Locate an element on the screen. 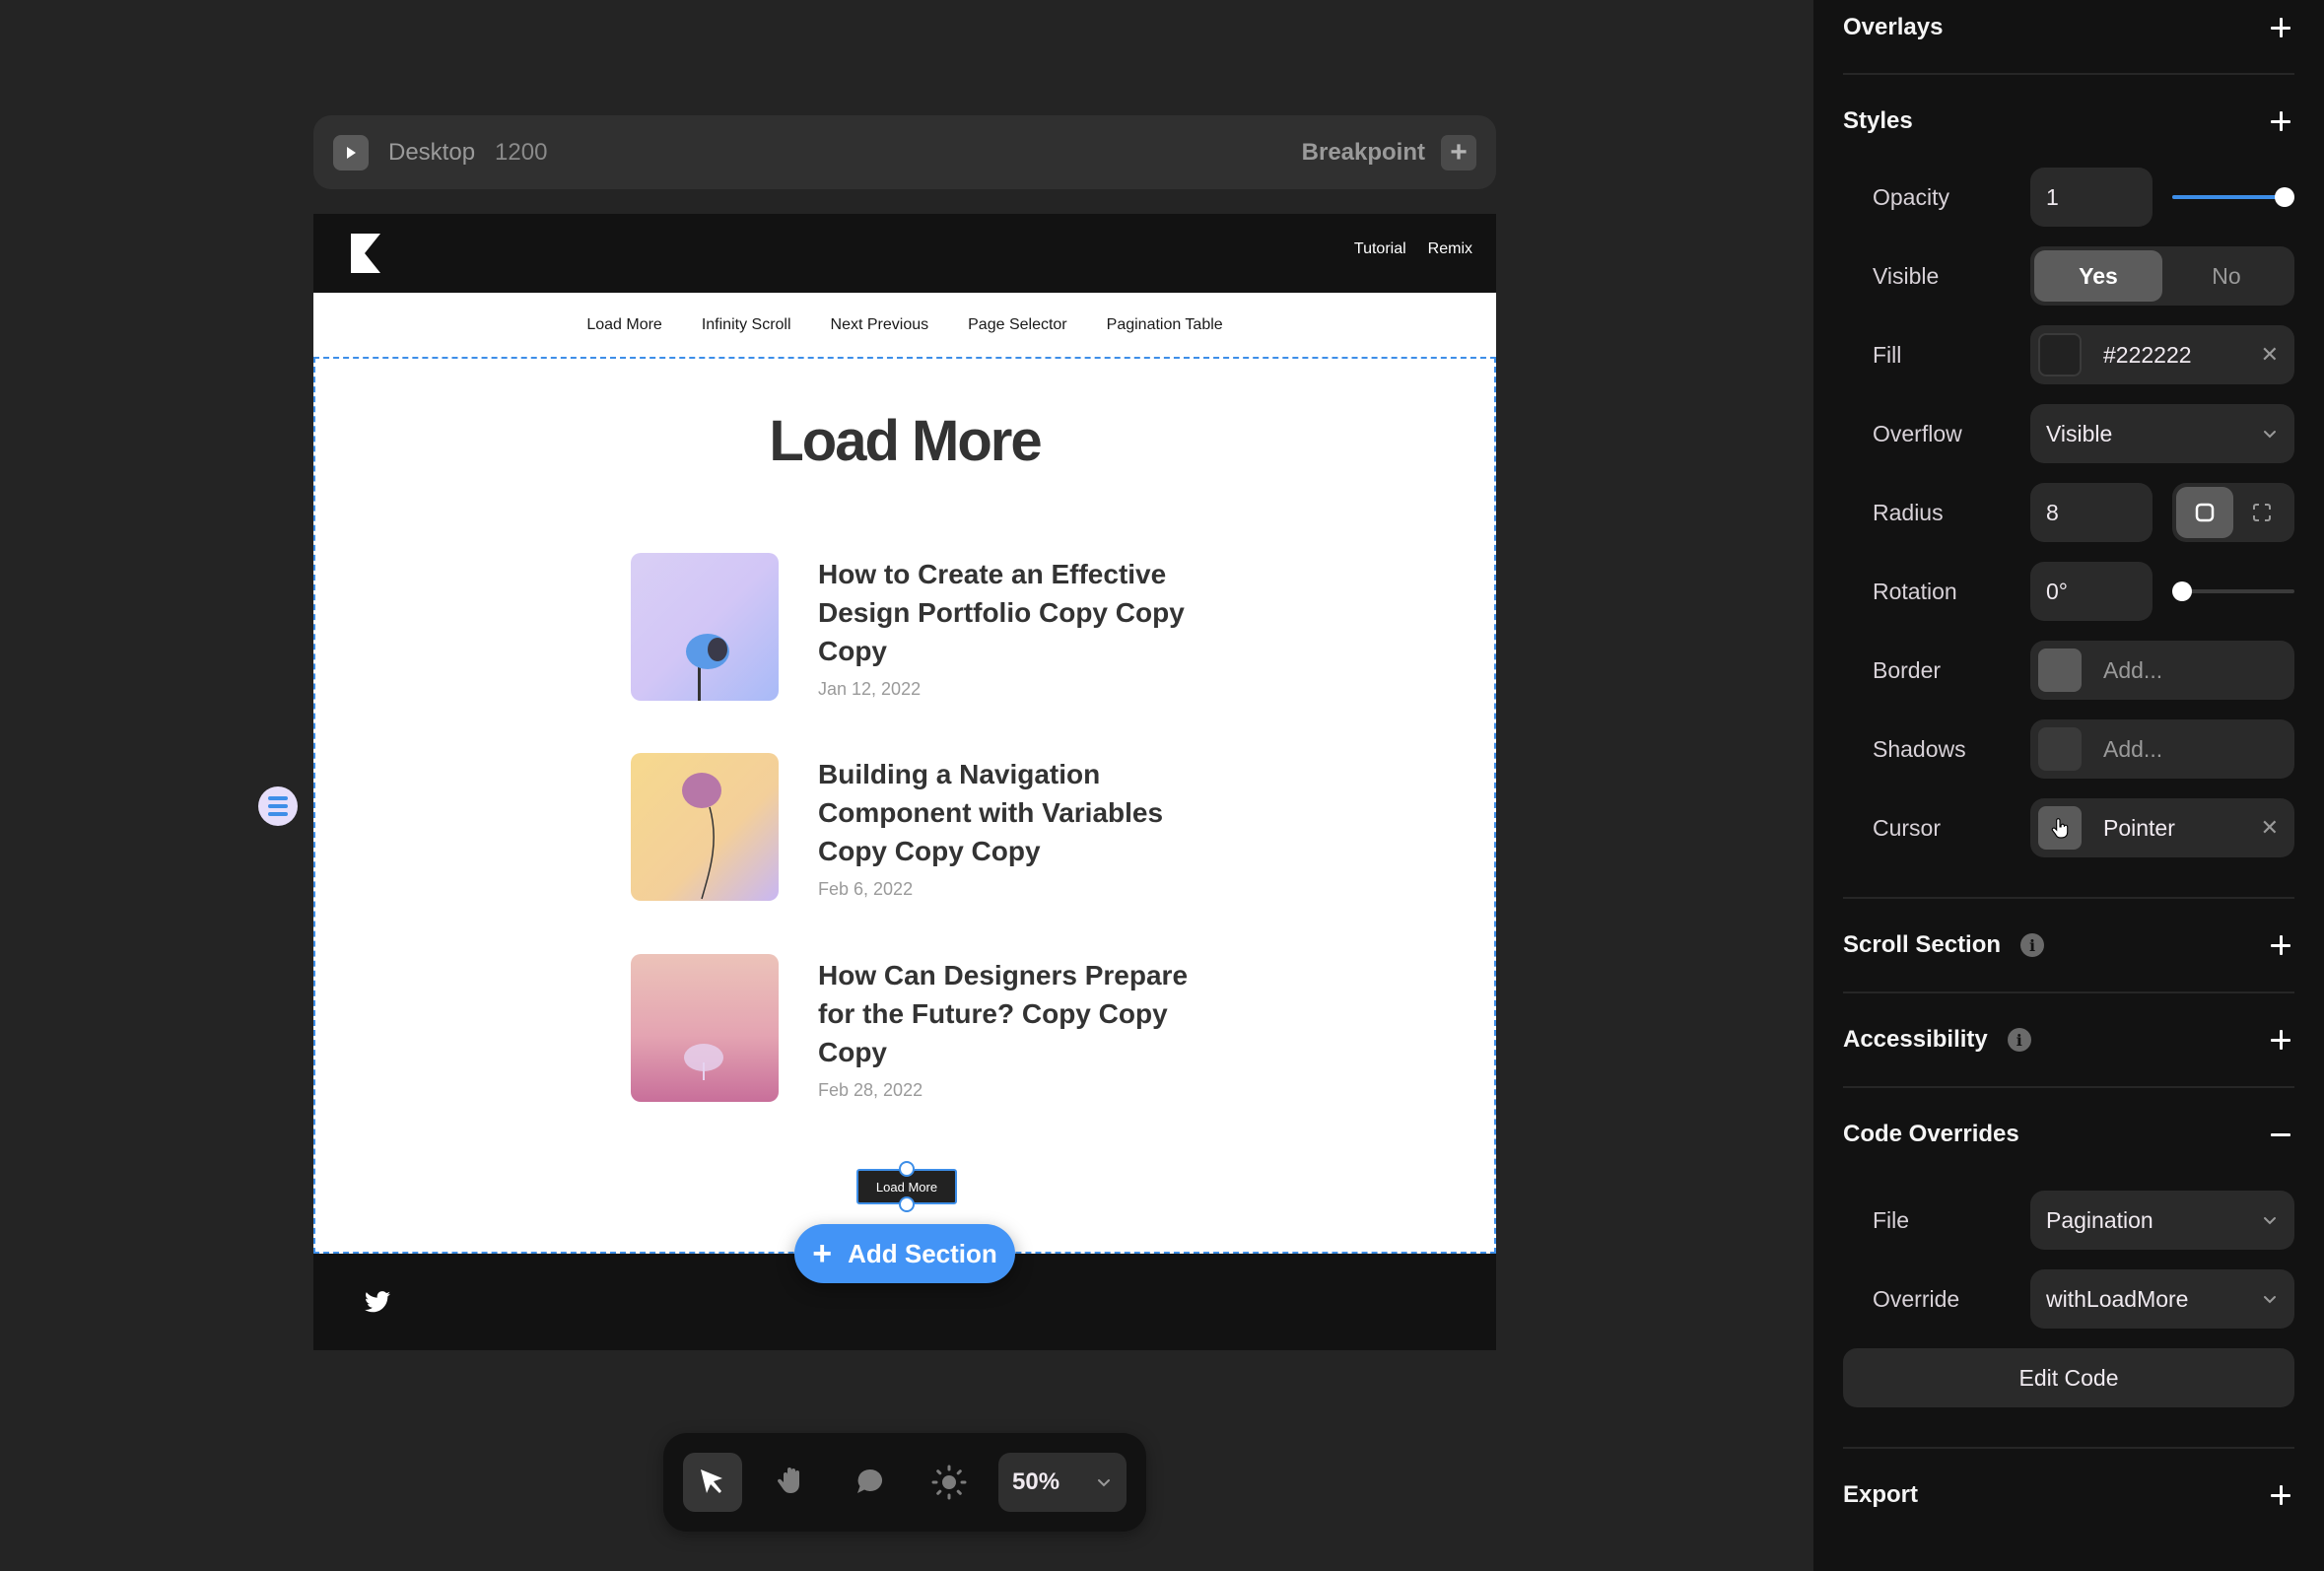  corners-icon is located at coordinates (2262, 512).